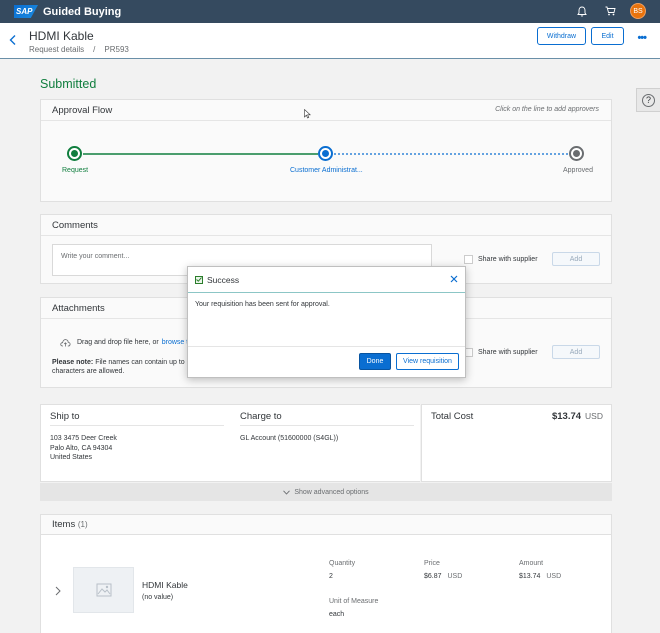 The image size is (660, 633). Describe the element at coordinates (337, 614) in the screenshot. I see `uom-value: each` at that location.